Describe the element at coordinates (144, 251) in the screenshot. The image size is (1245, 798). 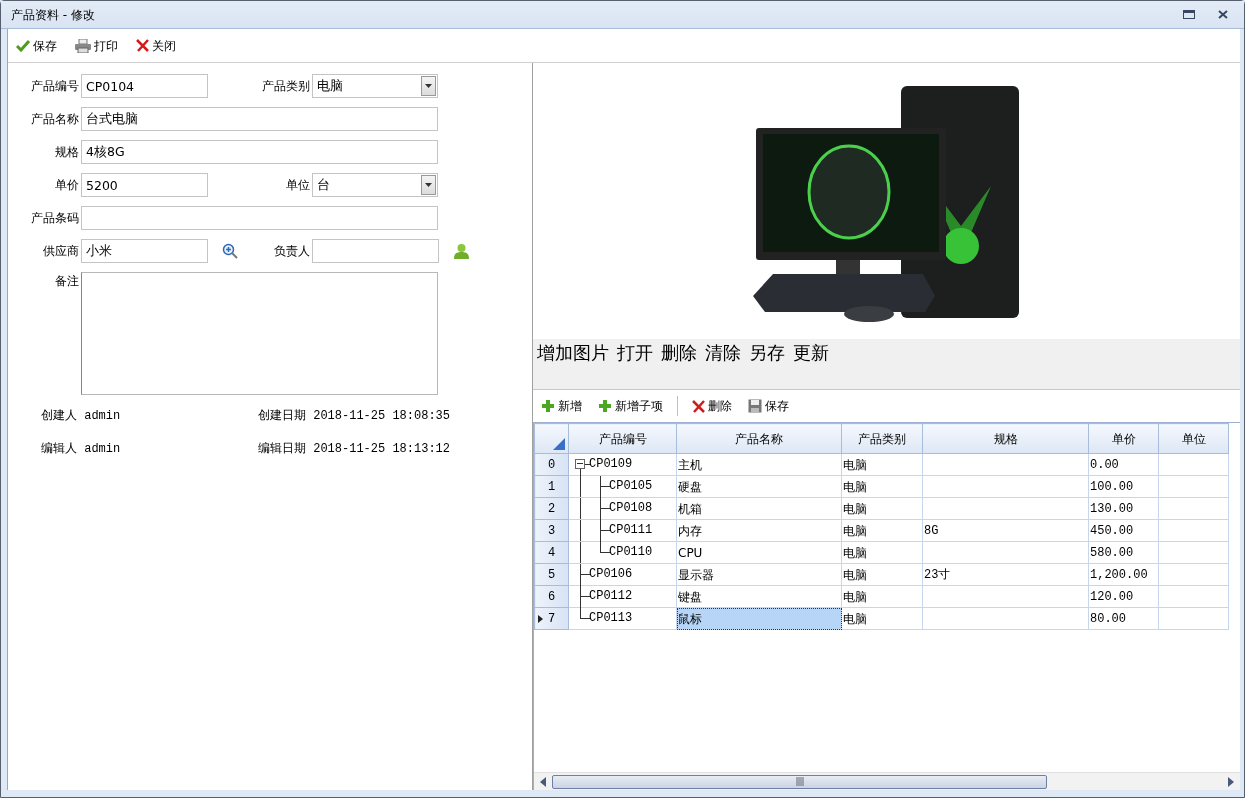
I see `input-field: 小米` at that location.